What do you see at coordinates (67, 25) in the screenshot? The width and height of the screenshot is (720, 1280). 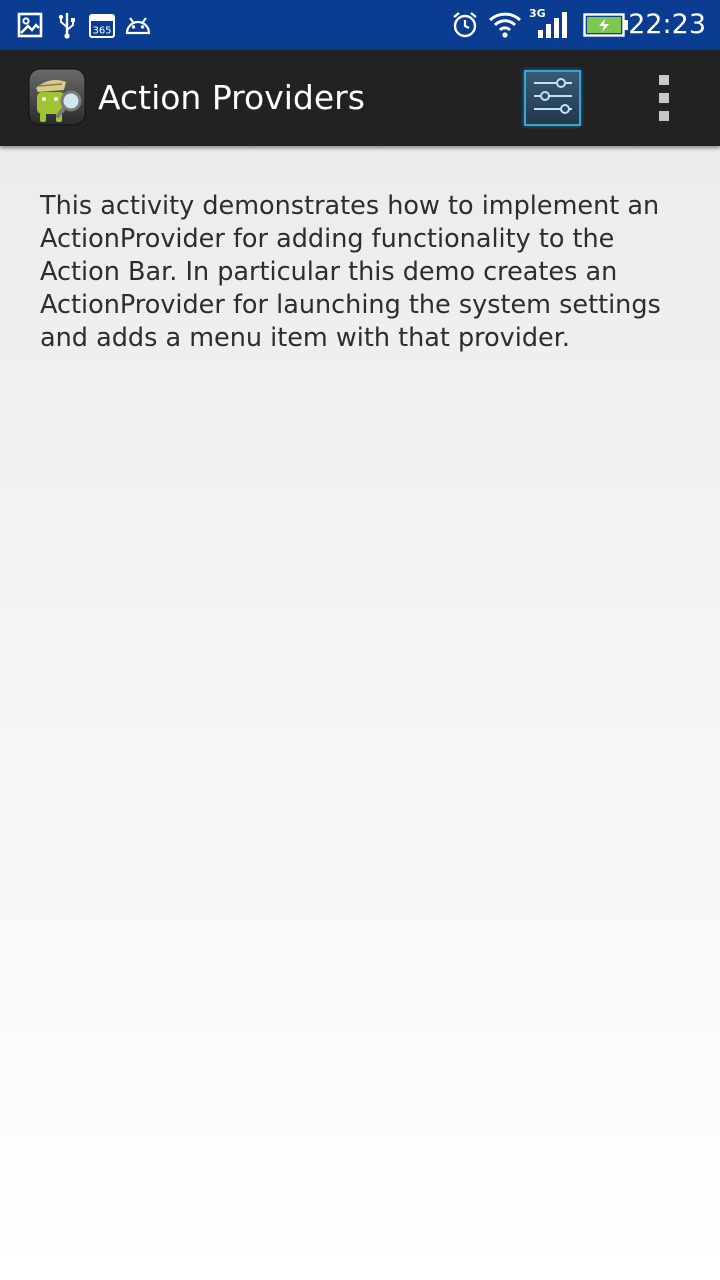 I see `usb-icon` at bounding box center [67, 25].